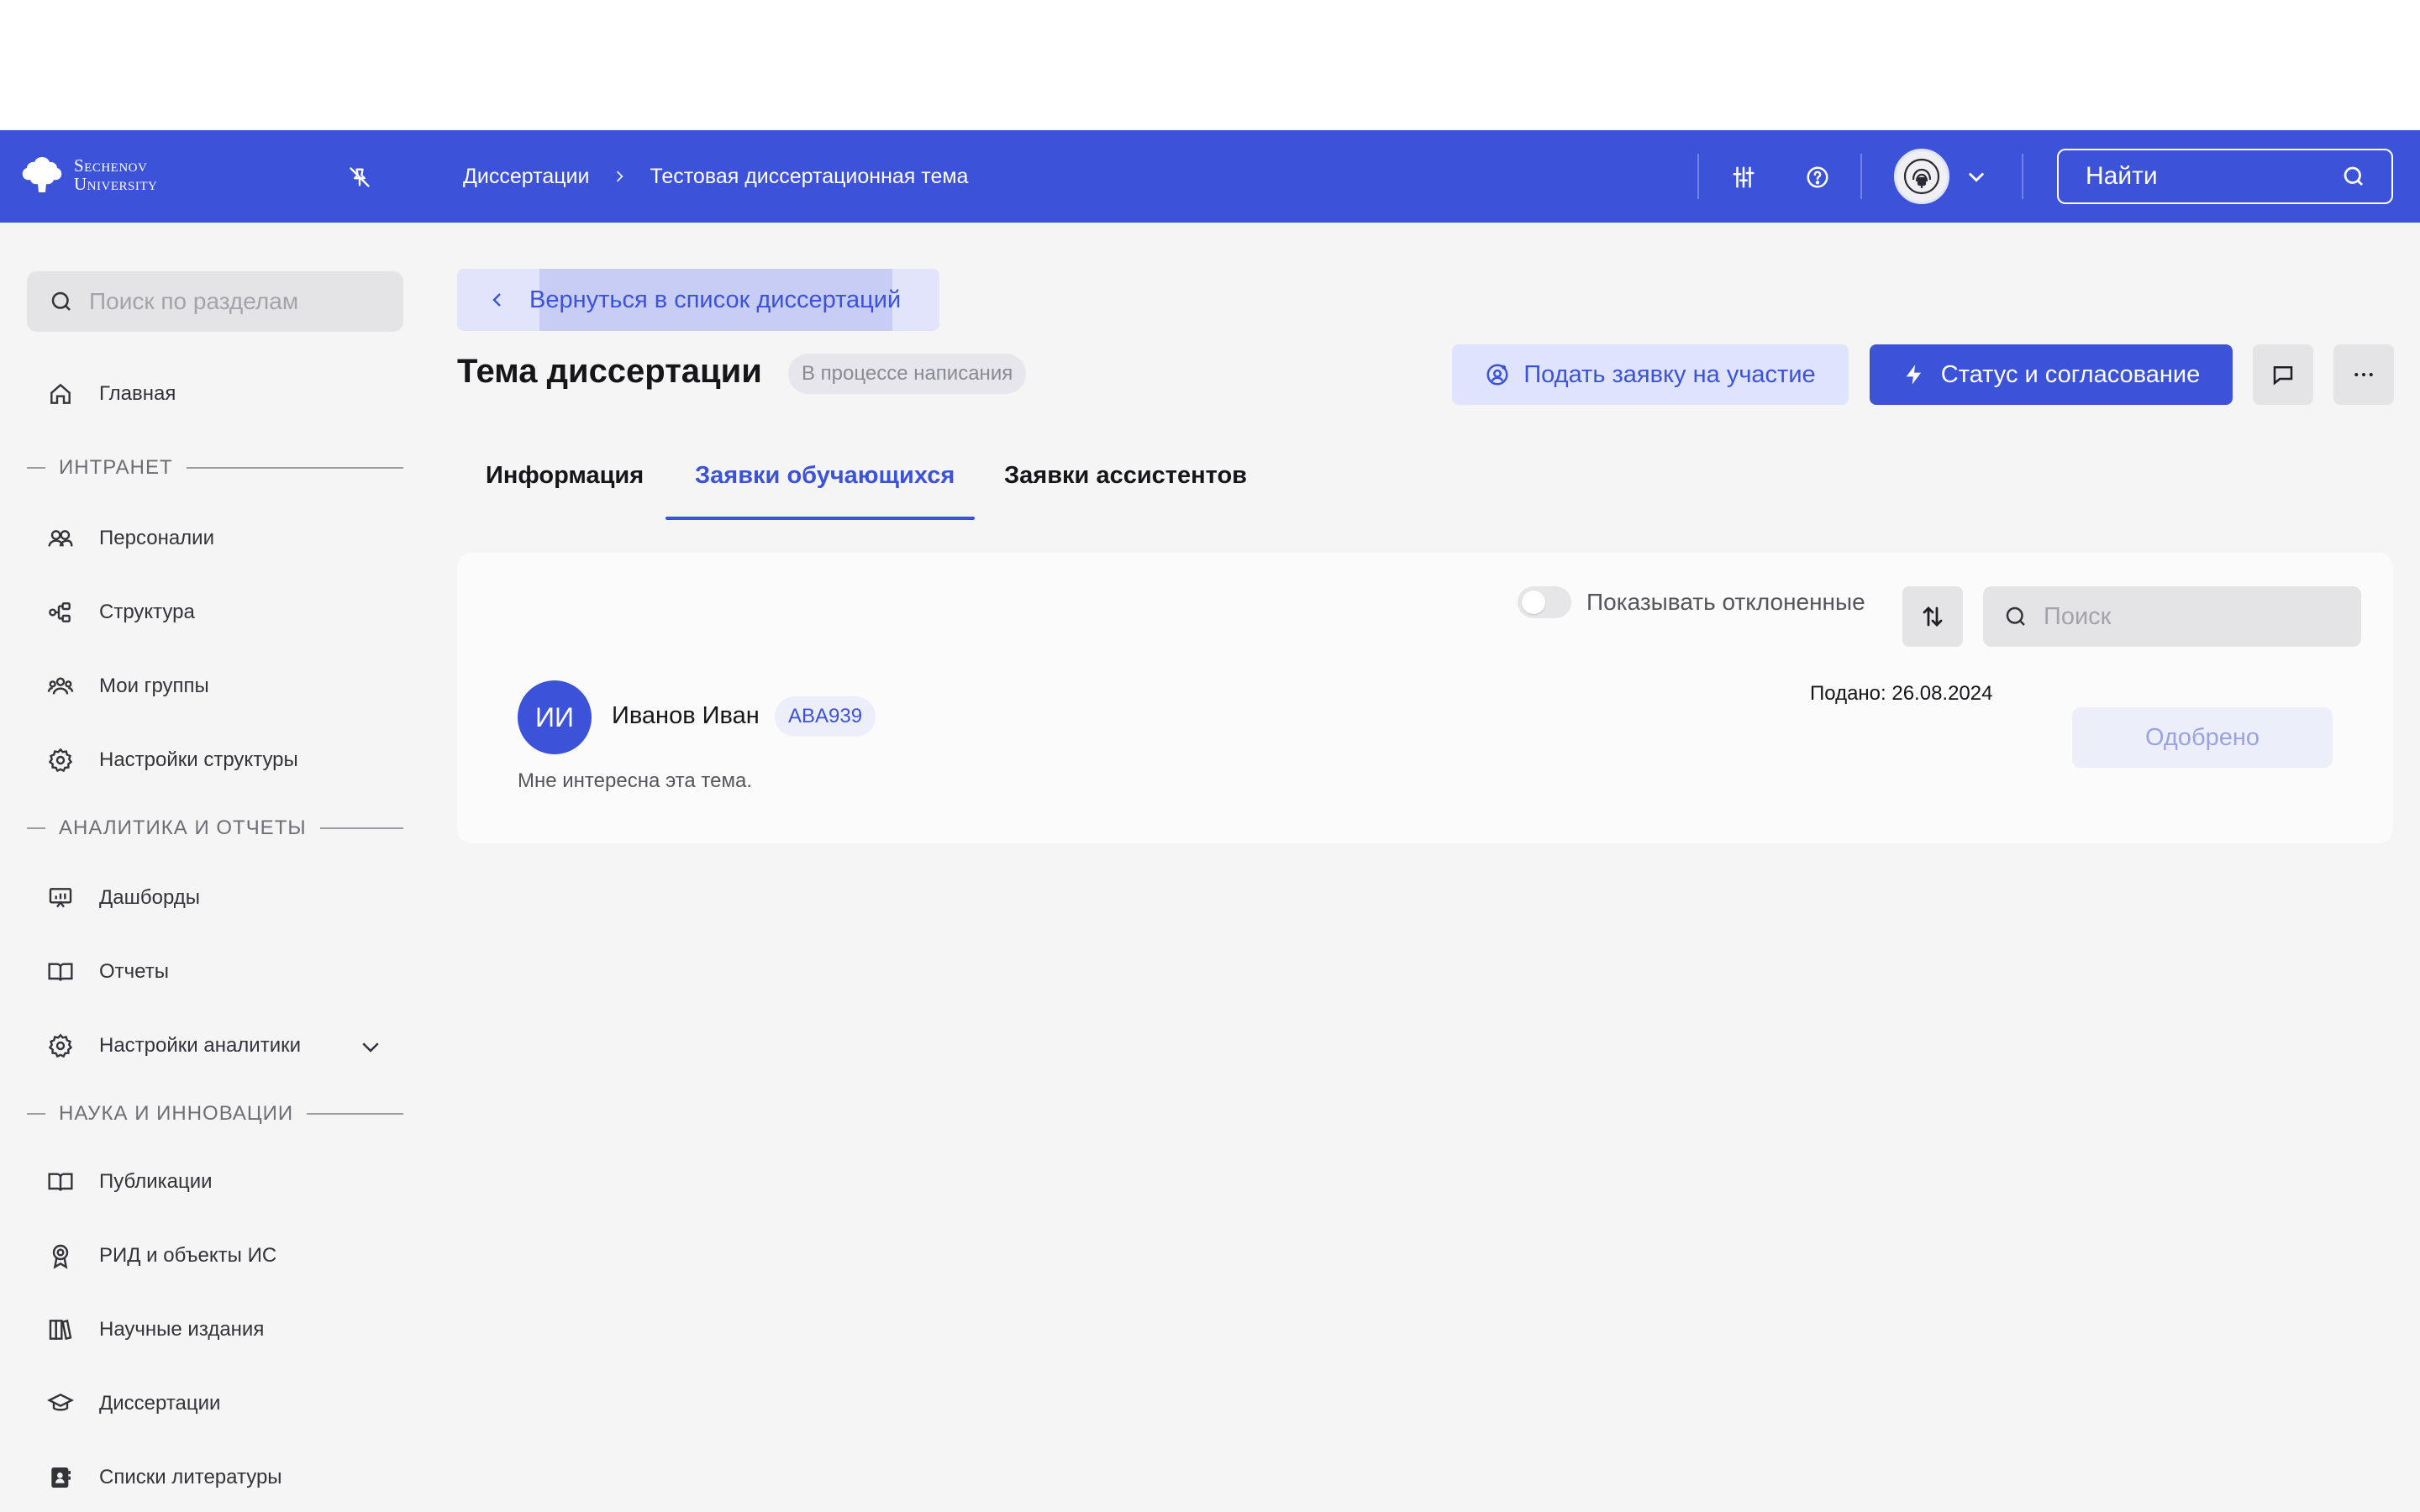  I want to click on apply-label: Подать заявку на участие, so click(1669, 374).